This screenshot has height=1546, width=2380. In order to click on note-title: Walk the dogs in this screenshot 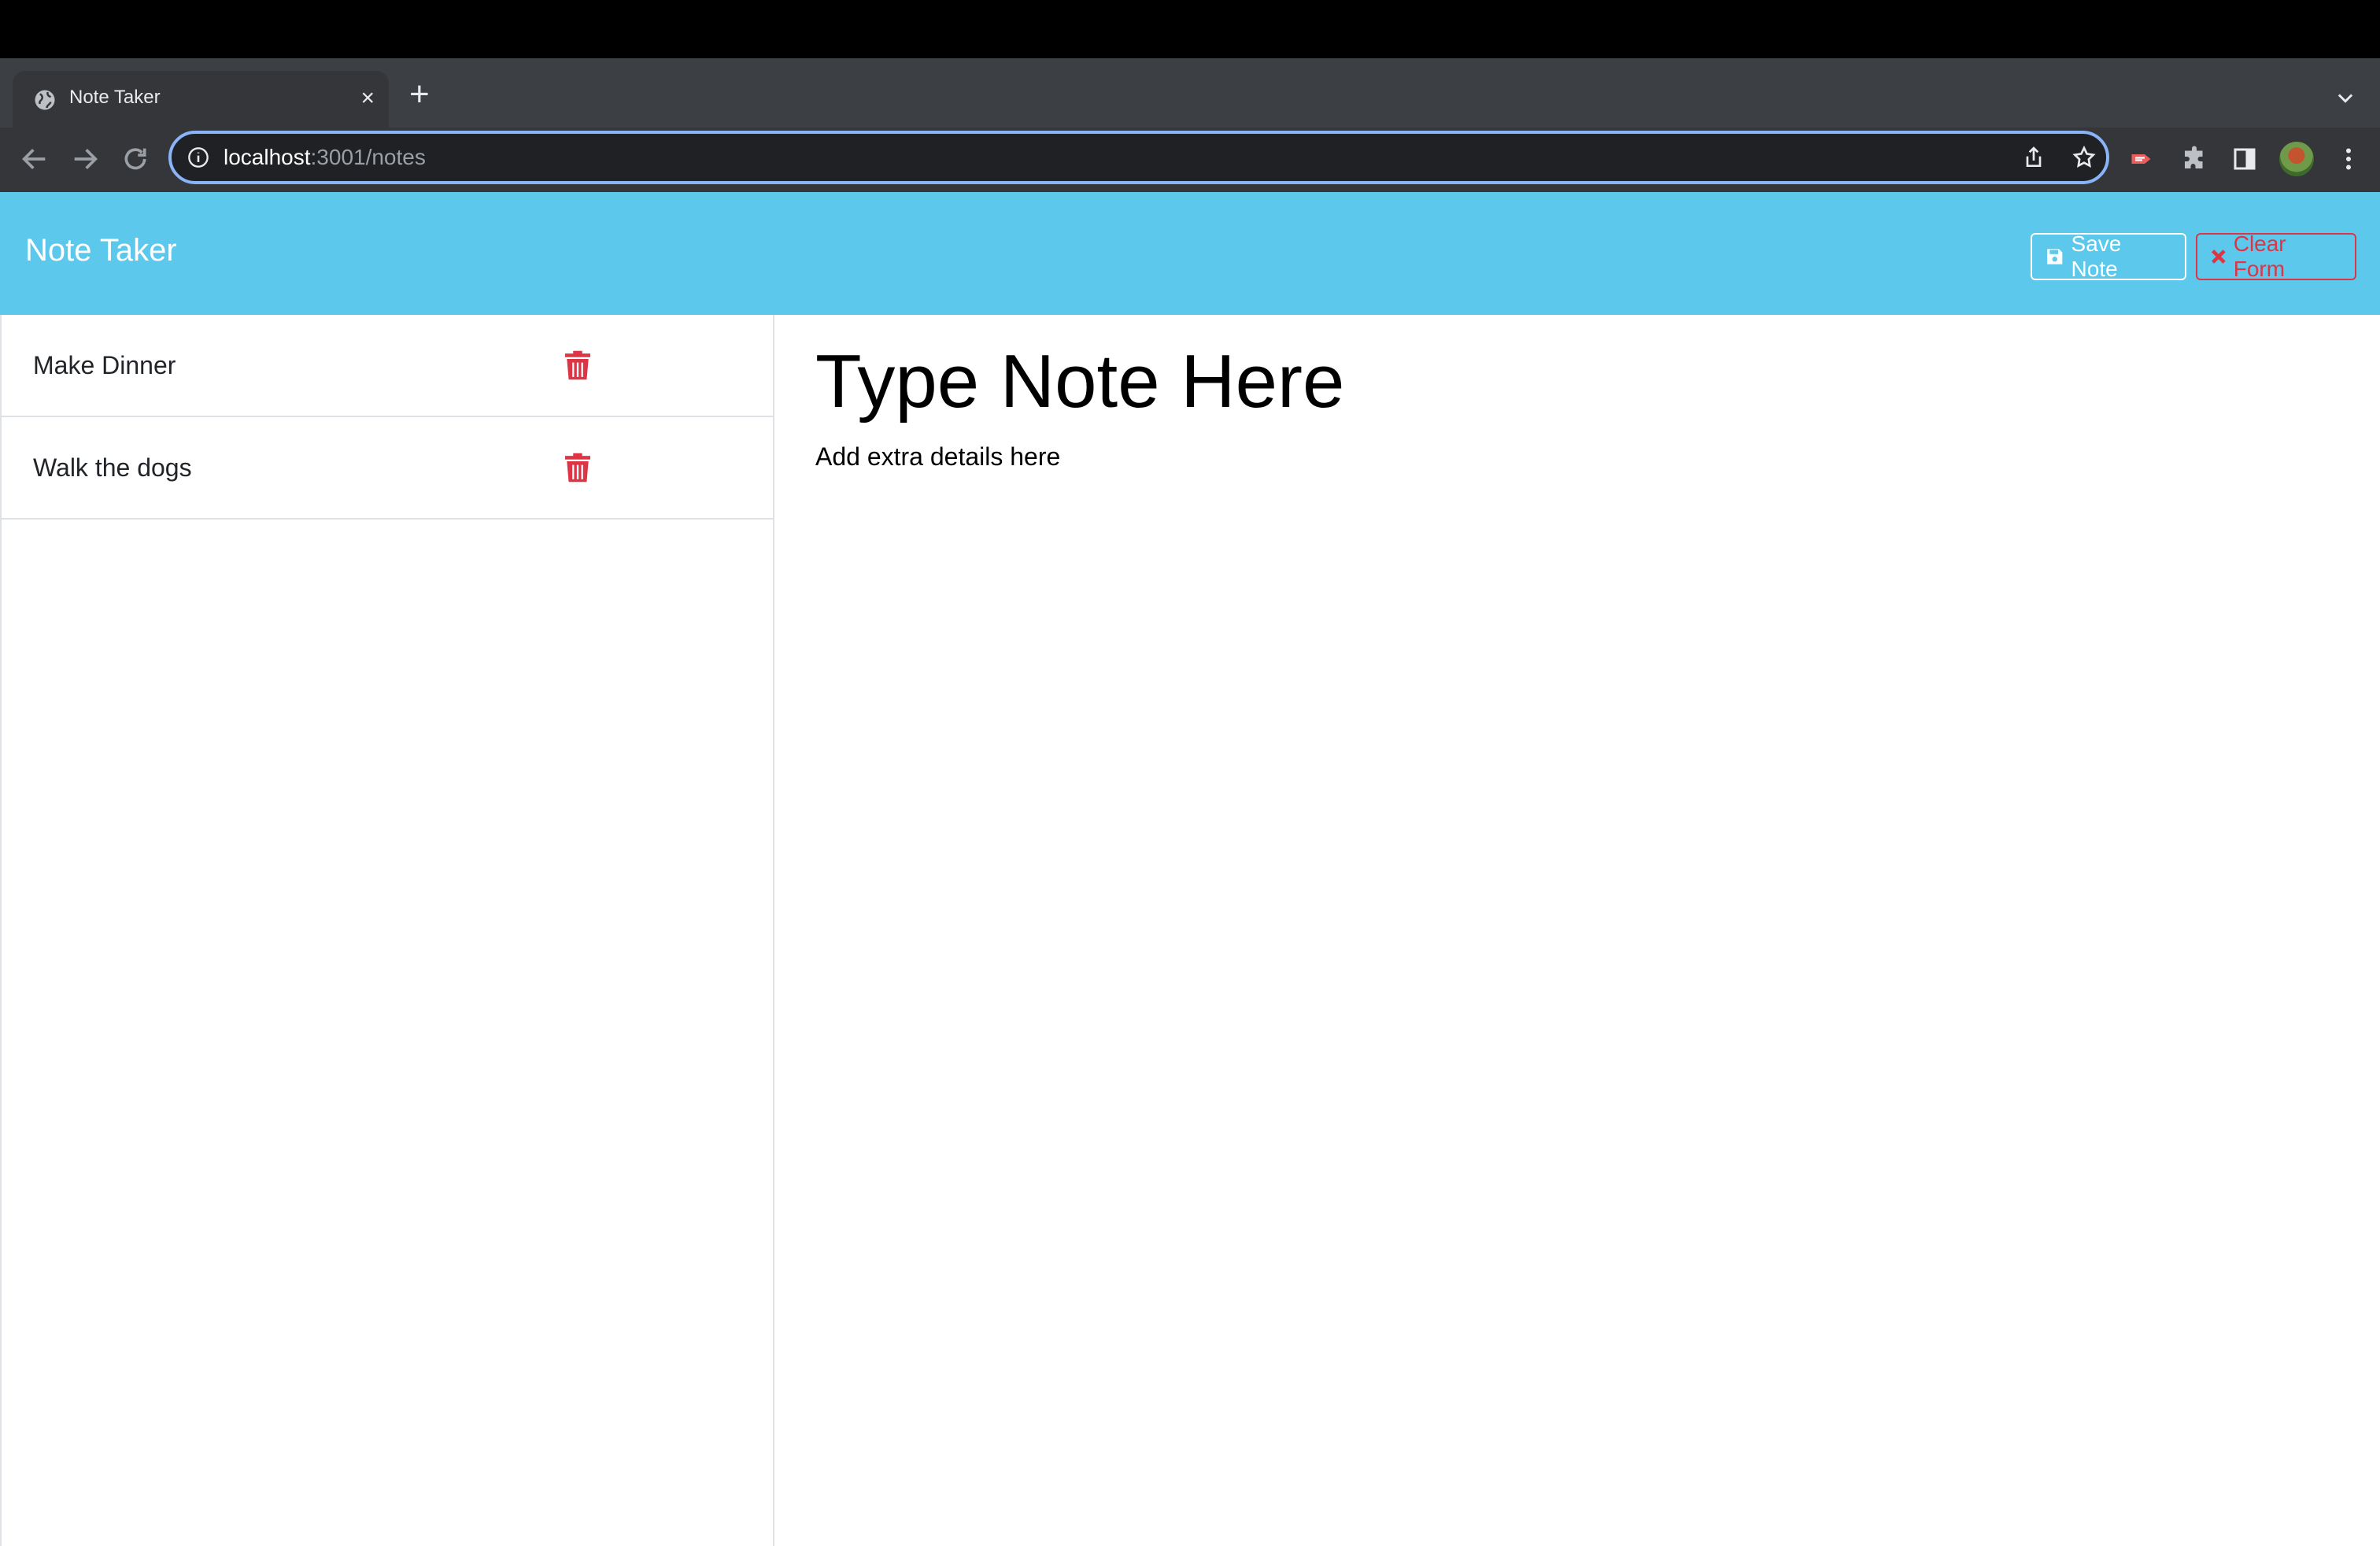, I will do `click(112, 468)`.